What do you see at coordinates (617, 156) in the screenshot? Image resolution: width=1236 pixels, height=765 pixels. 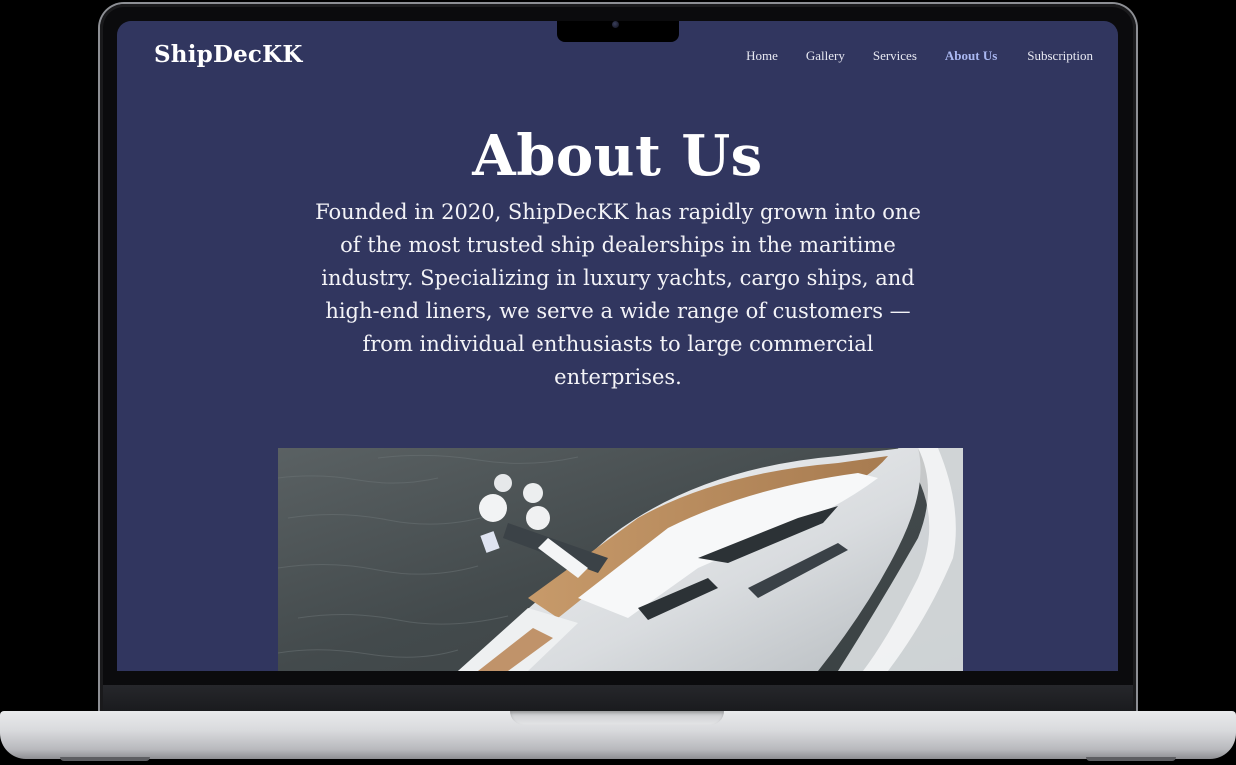 I see `page-title: About Us` at bounding box center [617, 156].